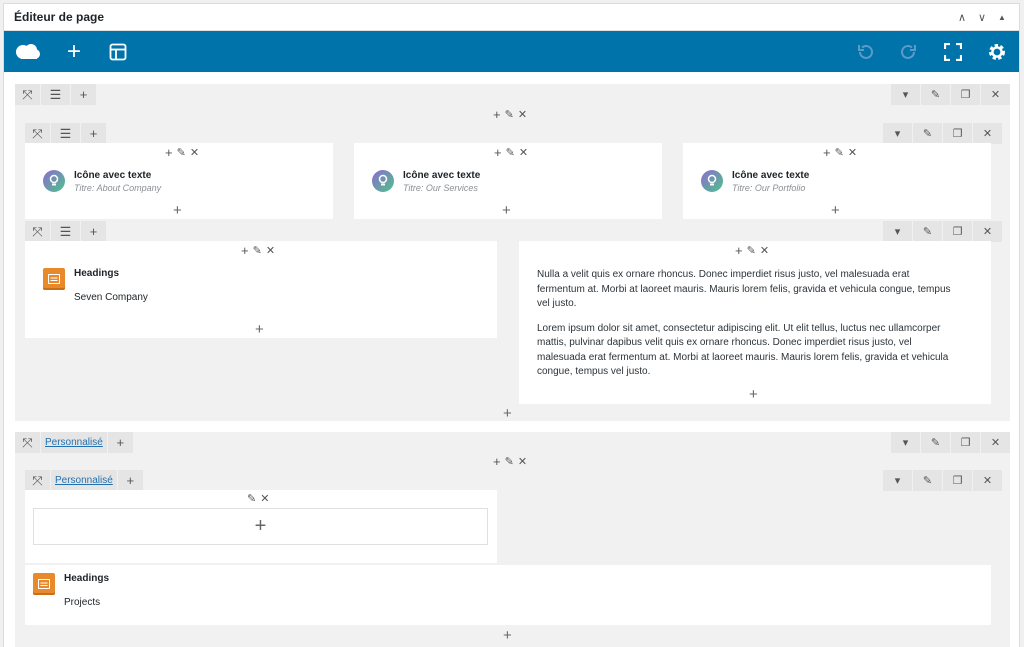 Image resolution: width=1024 pixels, height=647 pixels. I want to click on row-layout-lines-icon: ☰, so click(56, 94).